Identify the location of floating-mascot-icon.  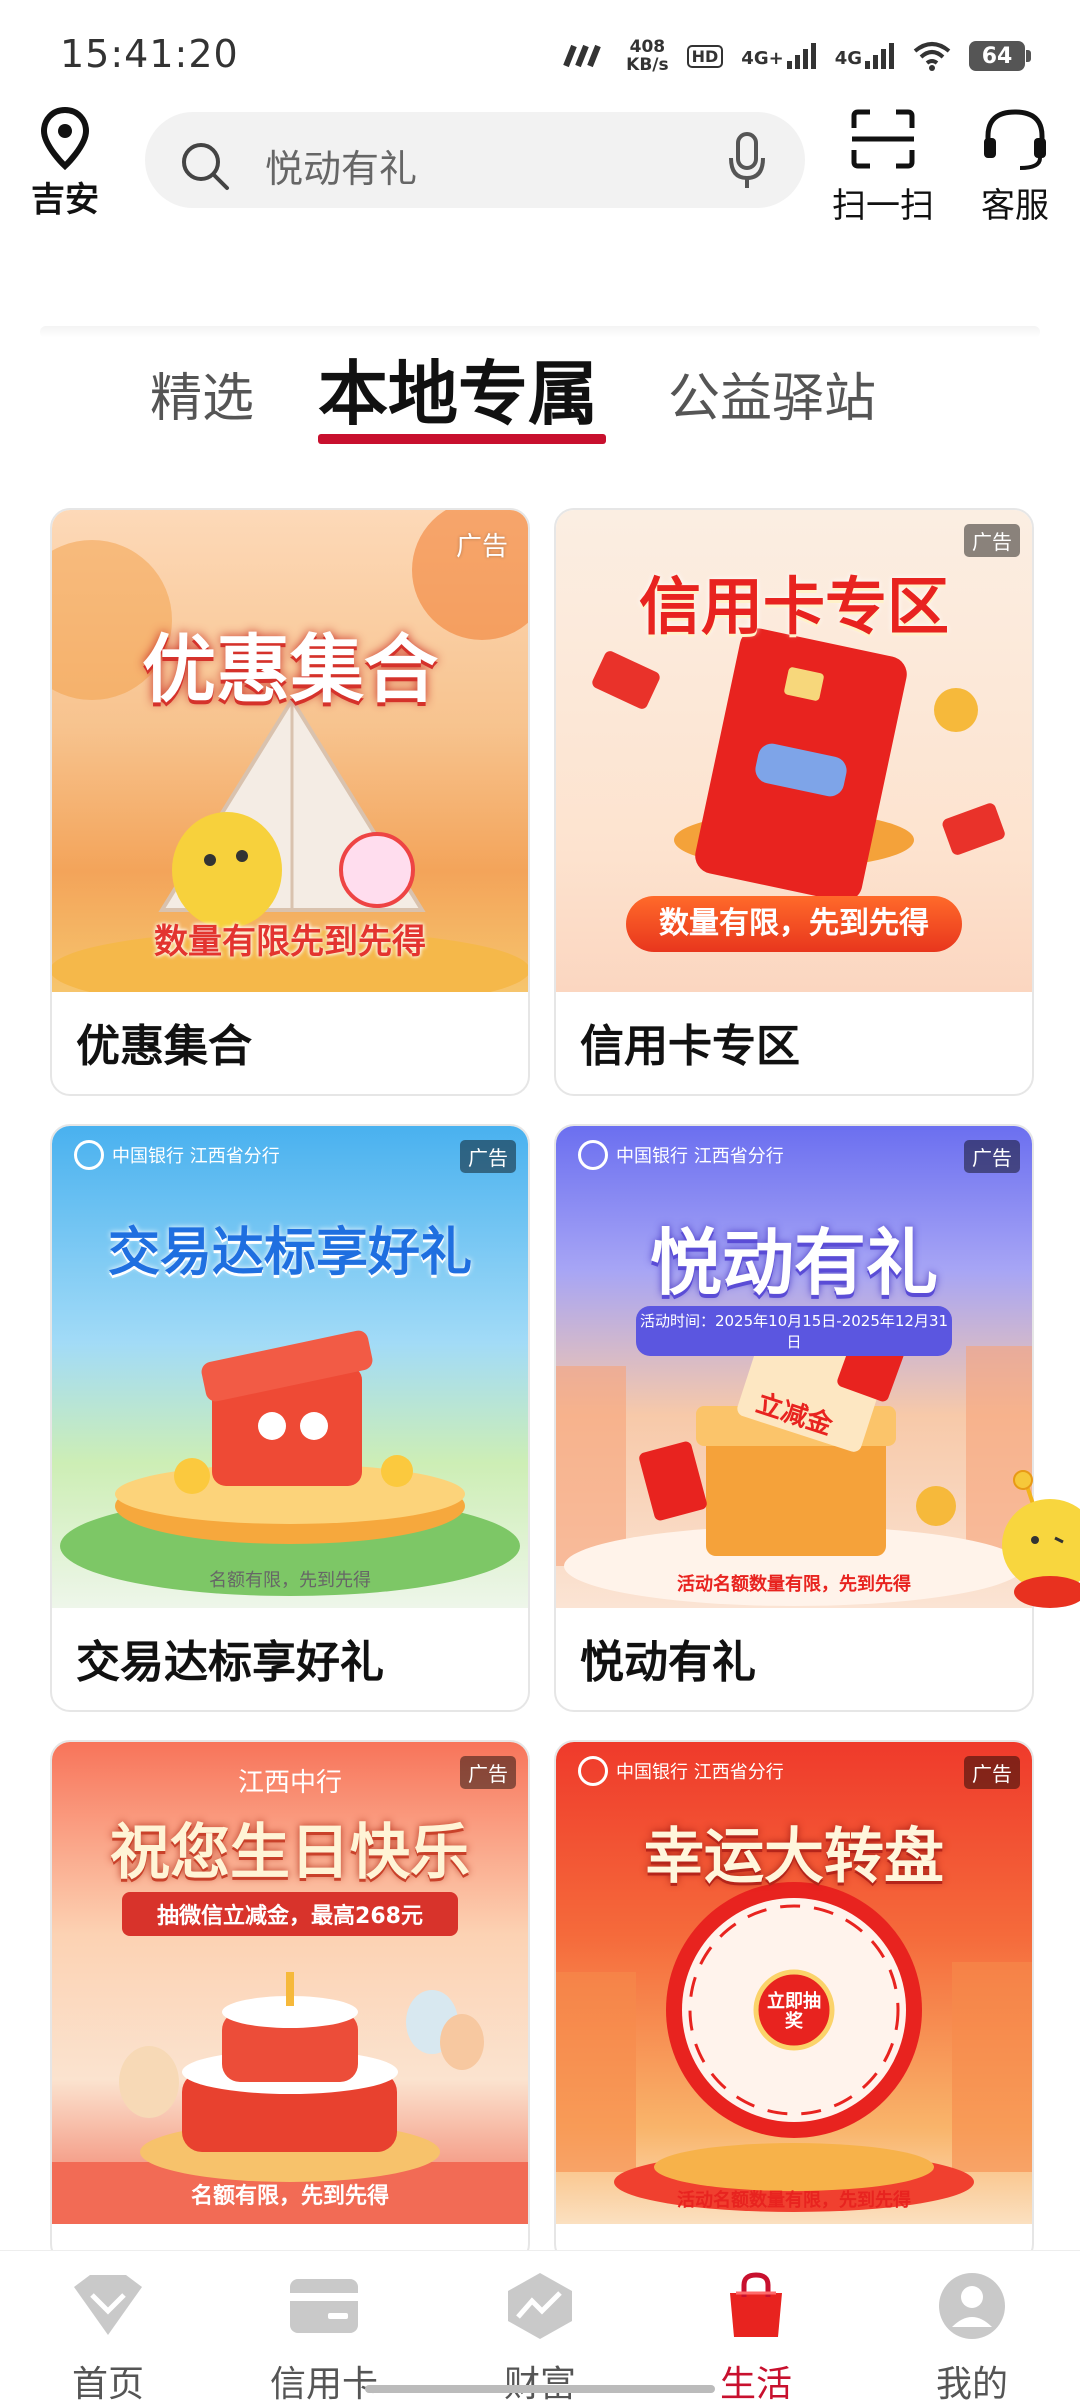
(1037, 1545).